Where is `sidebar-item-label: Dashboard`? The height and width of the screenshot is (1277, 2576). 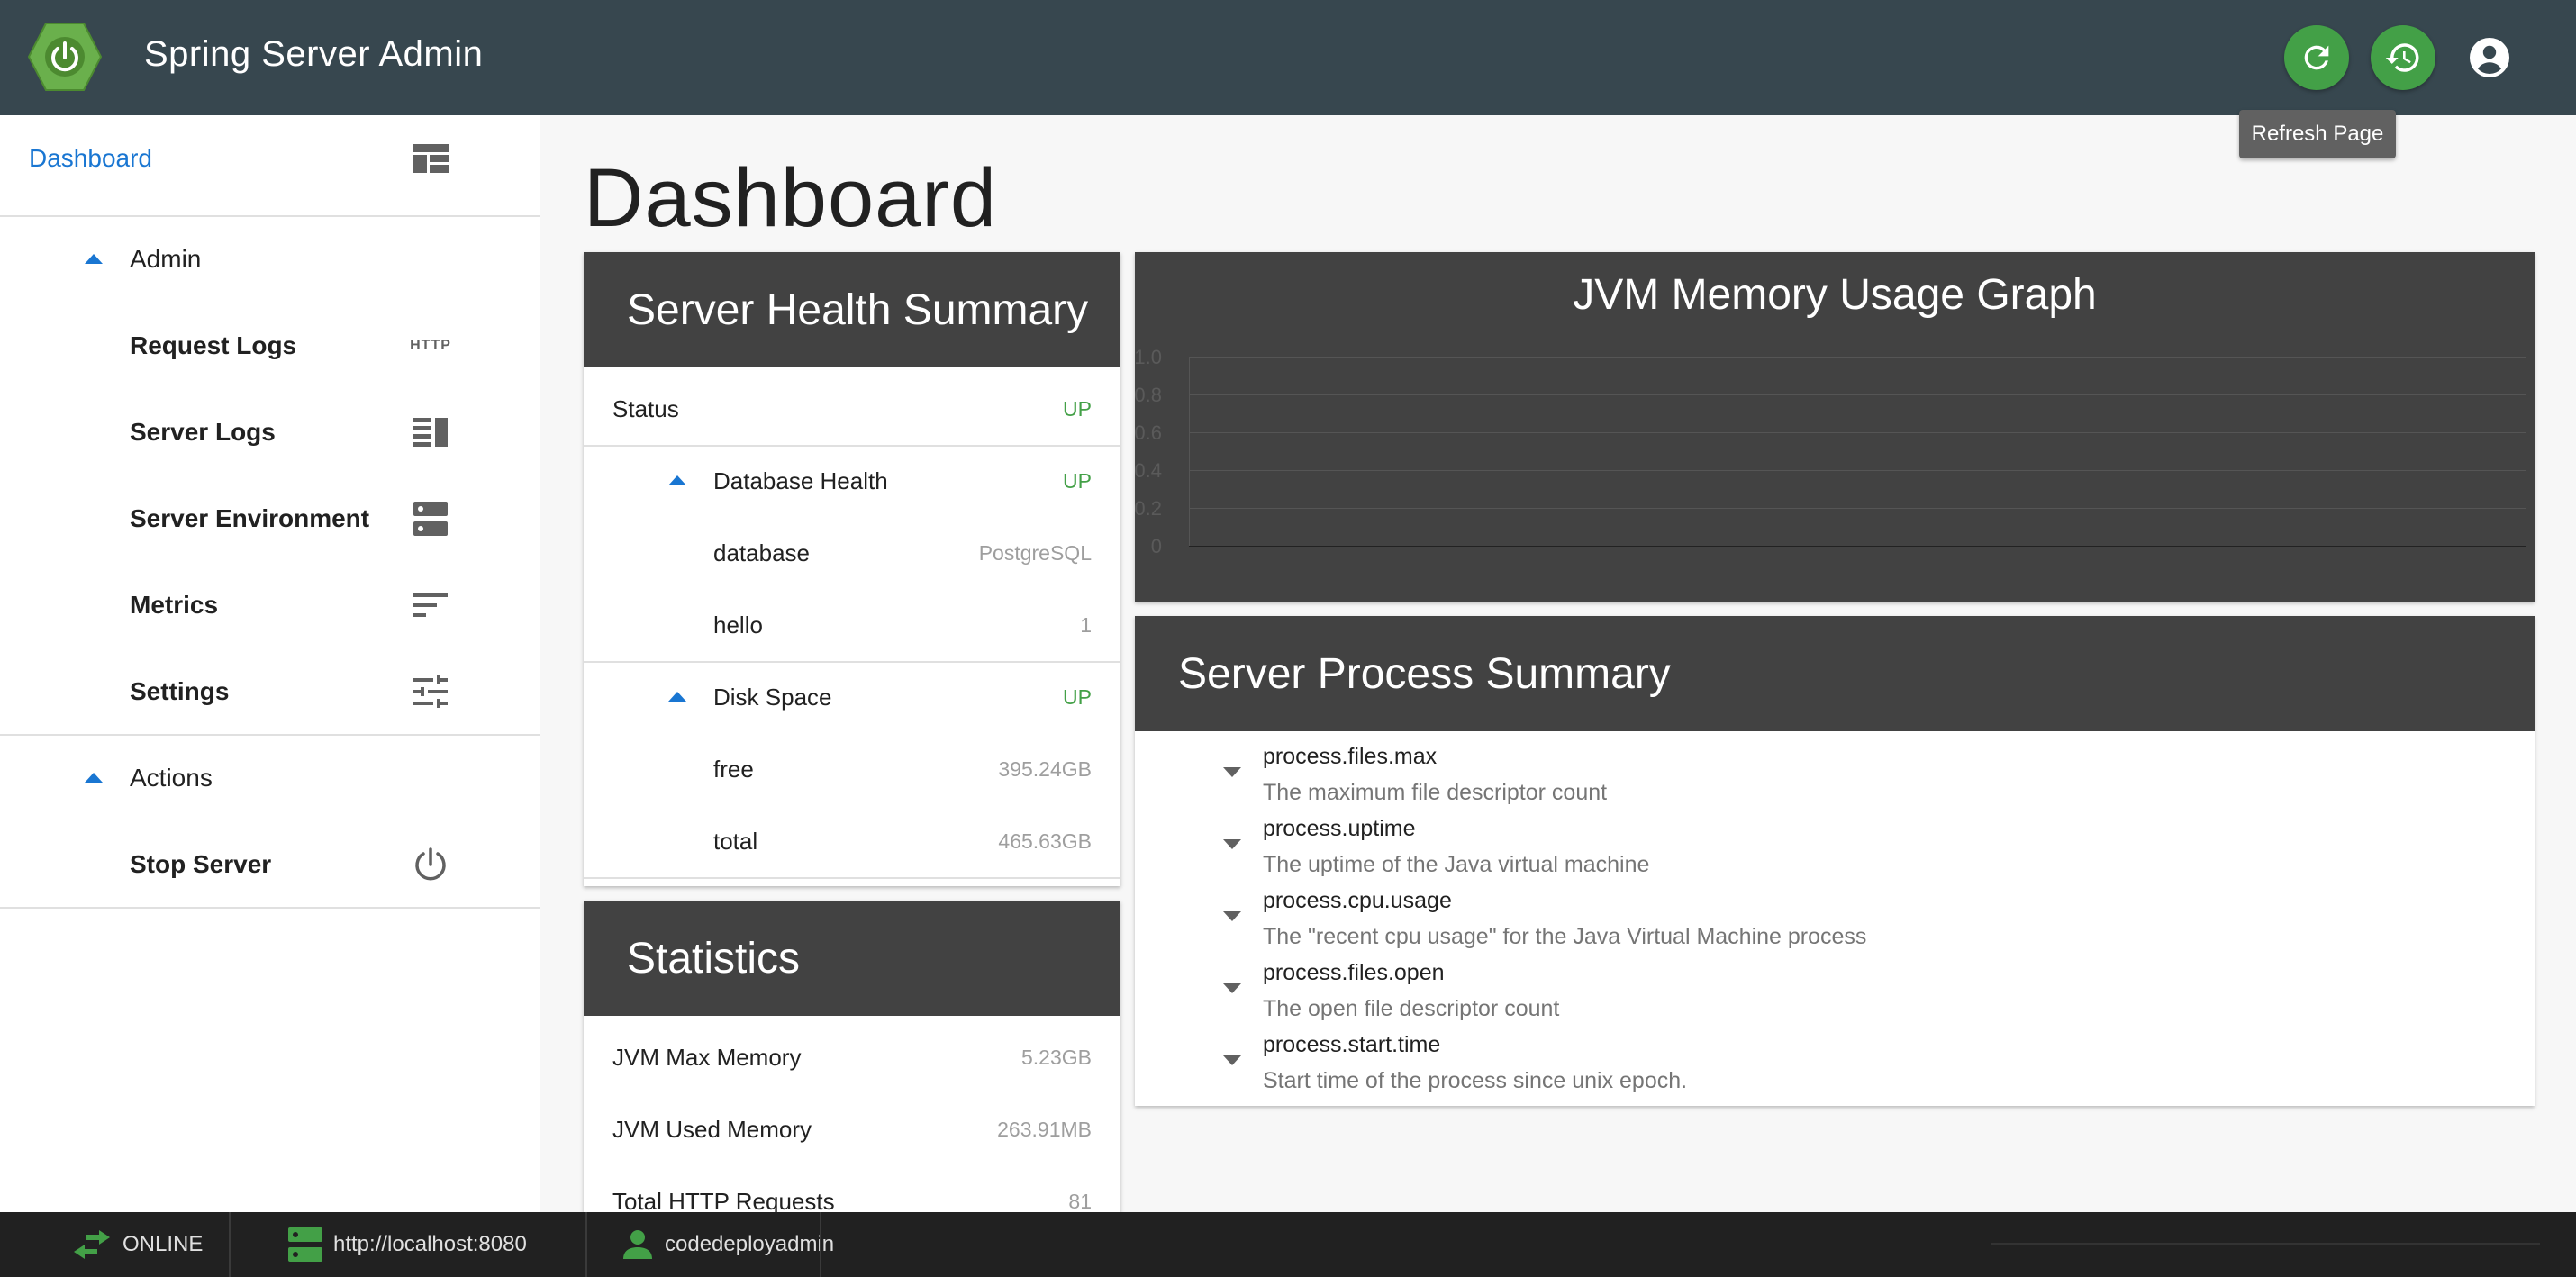
sidebar-item-label: Dashboard is located at coordinates (90, 158).